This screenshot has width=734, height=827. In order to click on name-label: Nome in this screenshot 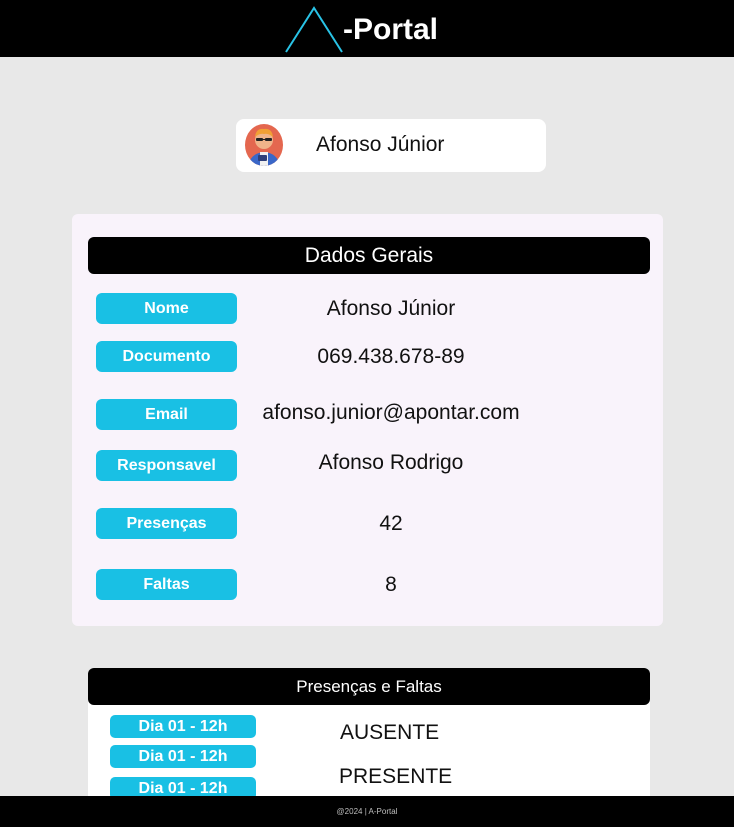, I will do `click(166, 308)`.